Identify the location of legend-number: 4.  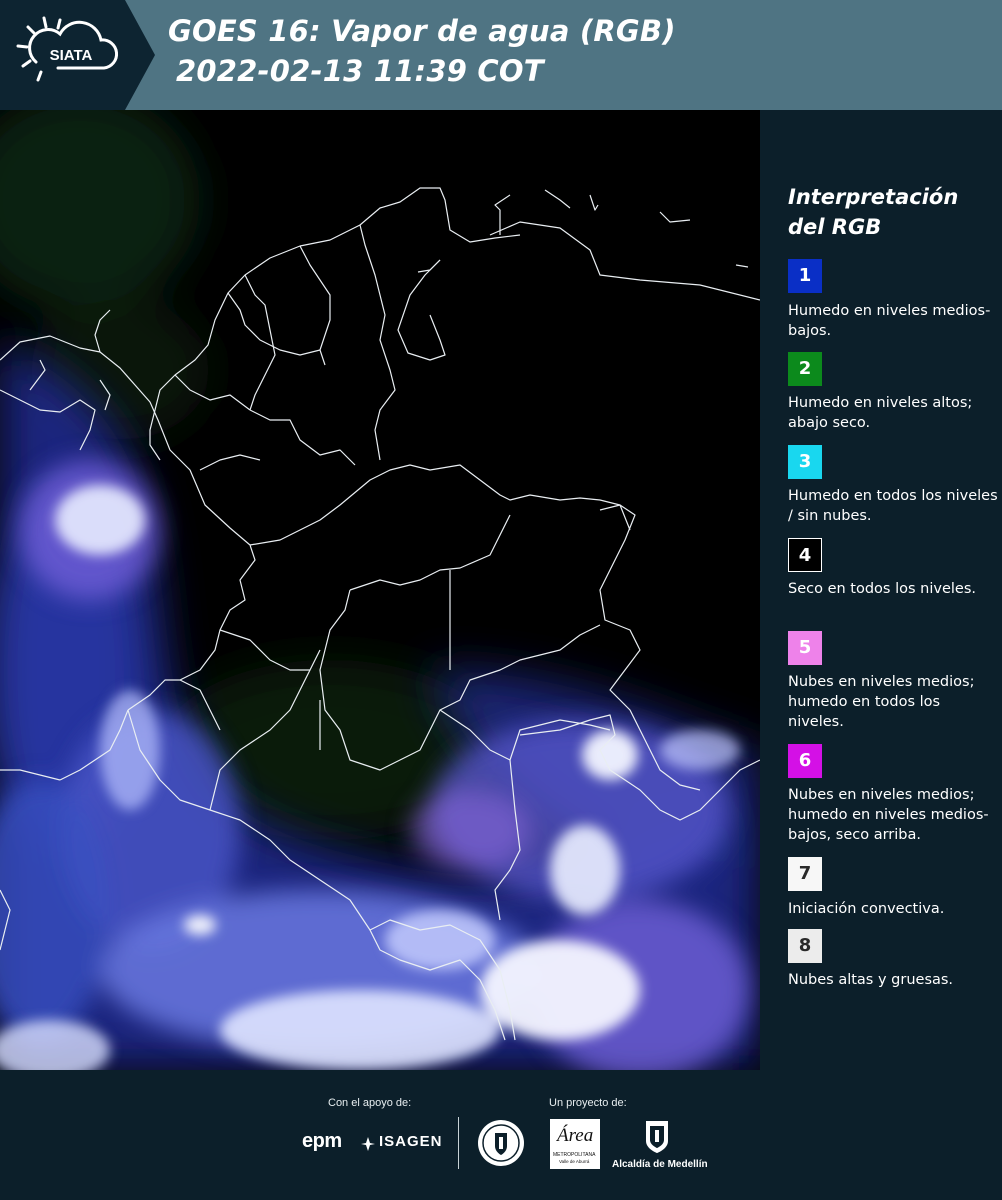
(805, 555).